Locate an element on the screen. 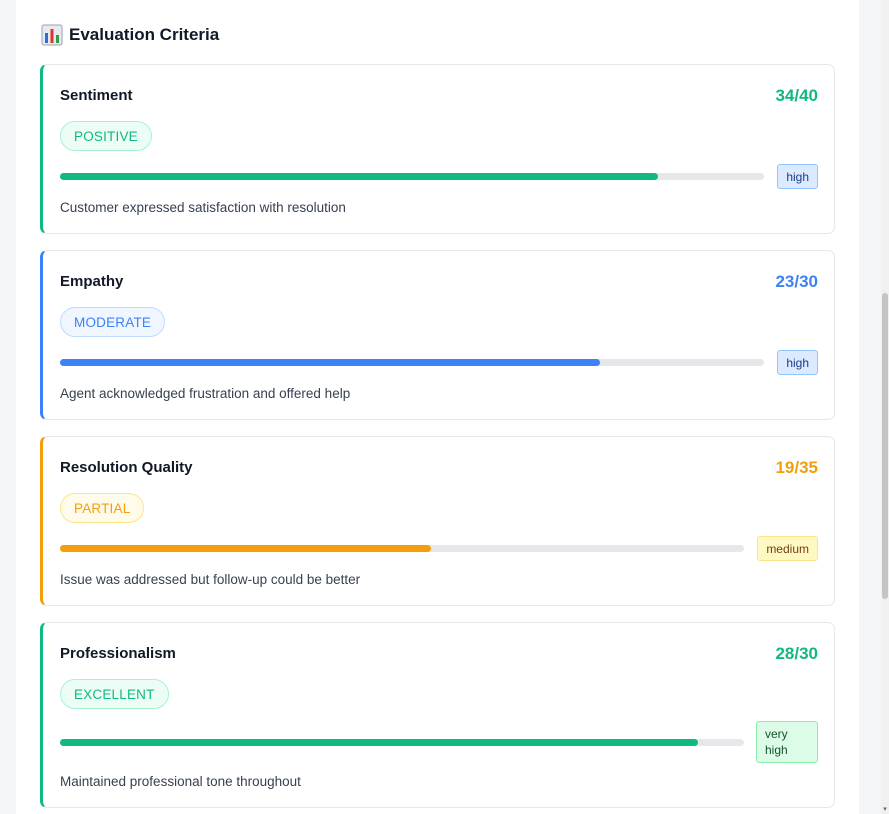 This screenshot has height=814, width=889. criterion-description: Maintained professional tone throughout is located at coordinates (180, 781).